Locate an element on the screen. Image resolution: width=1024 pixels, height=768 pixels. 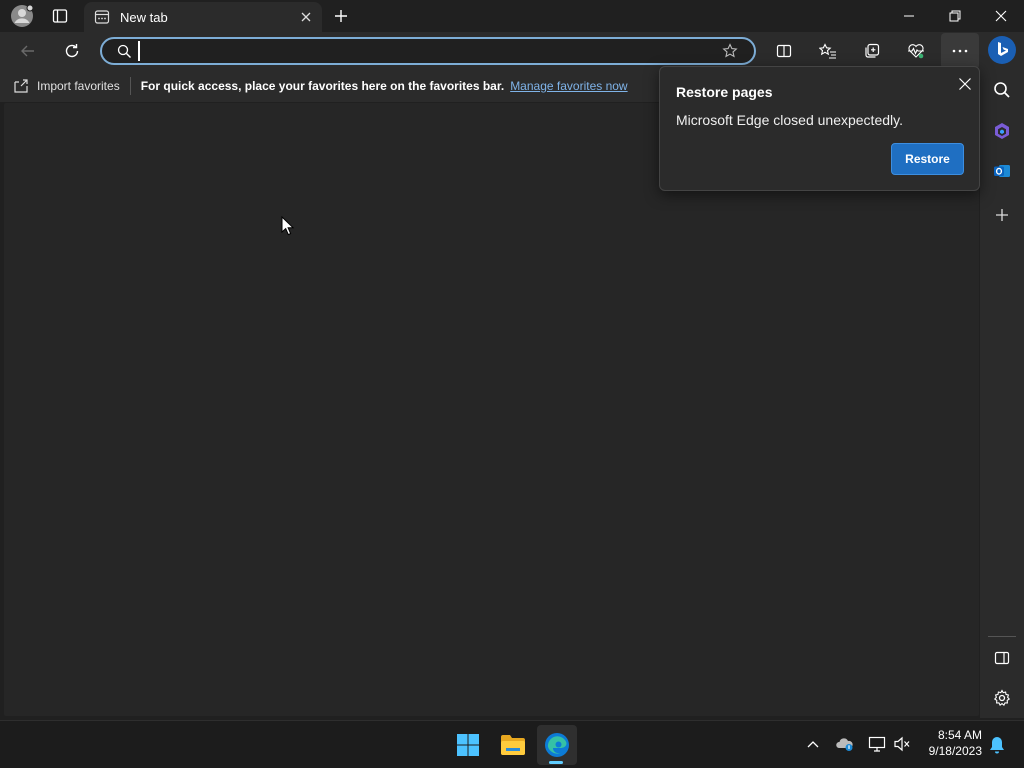
clock-date: 9/18/2023 is located at coordinates (955, 751).